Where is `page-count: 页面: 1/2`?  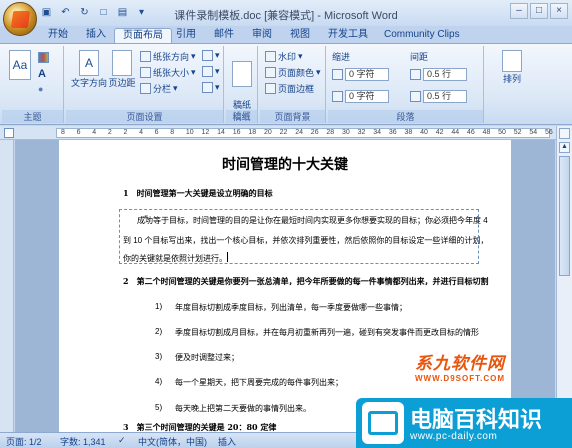 page-count: 页面: 1/2 is located at coordinates (24, 441).